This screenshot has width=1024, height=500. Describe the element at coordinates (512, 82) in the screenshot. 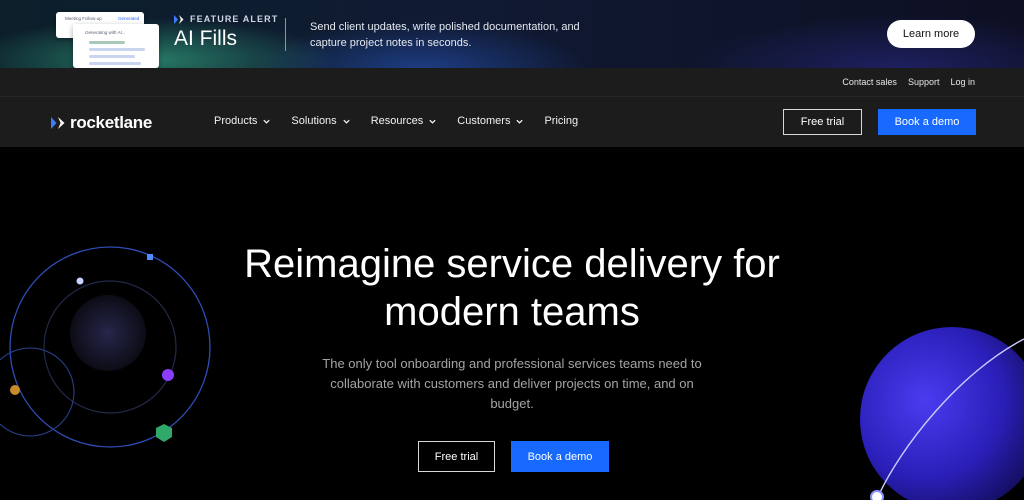

I see `utility-bar: Contact sales Support Log in` at that location.